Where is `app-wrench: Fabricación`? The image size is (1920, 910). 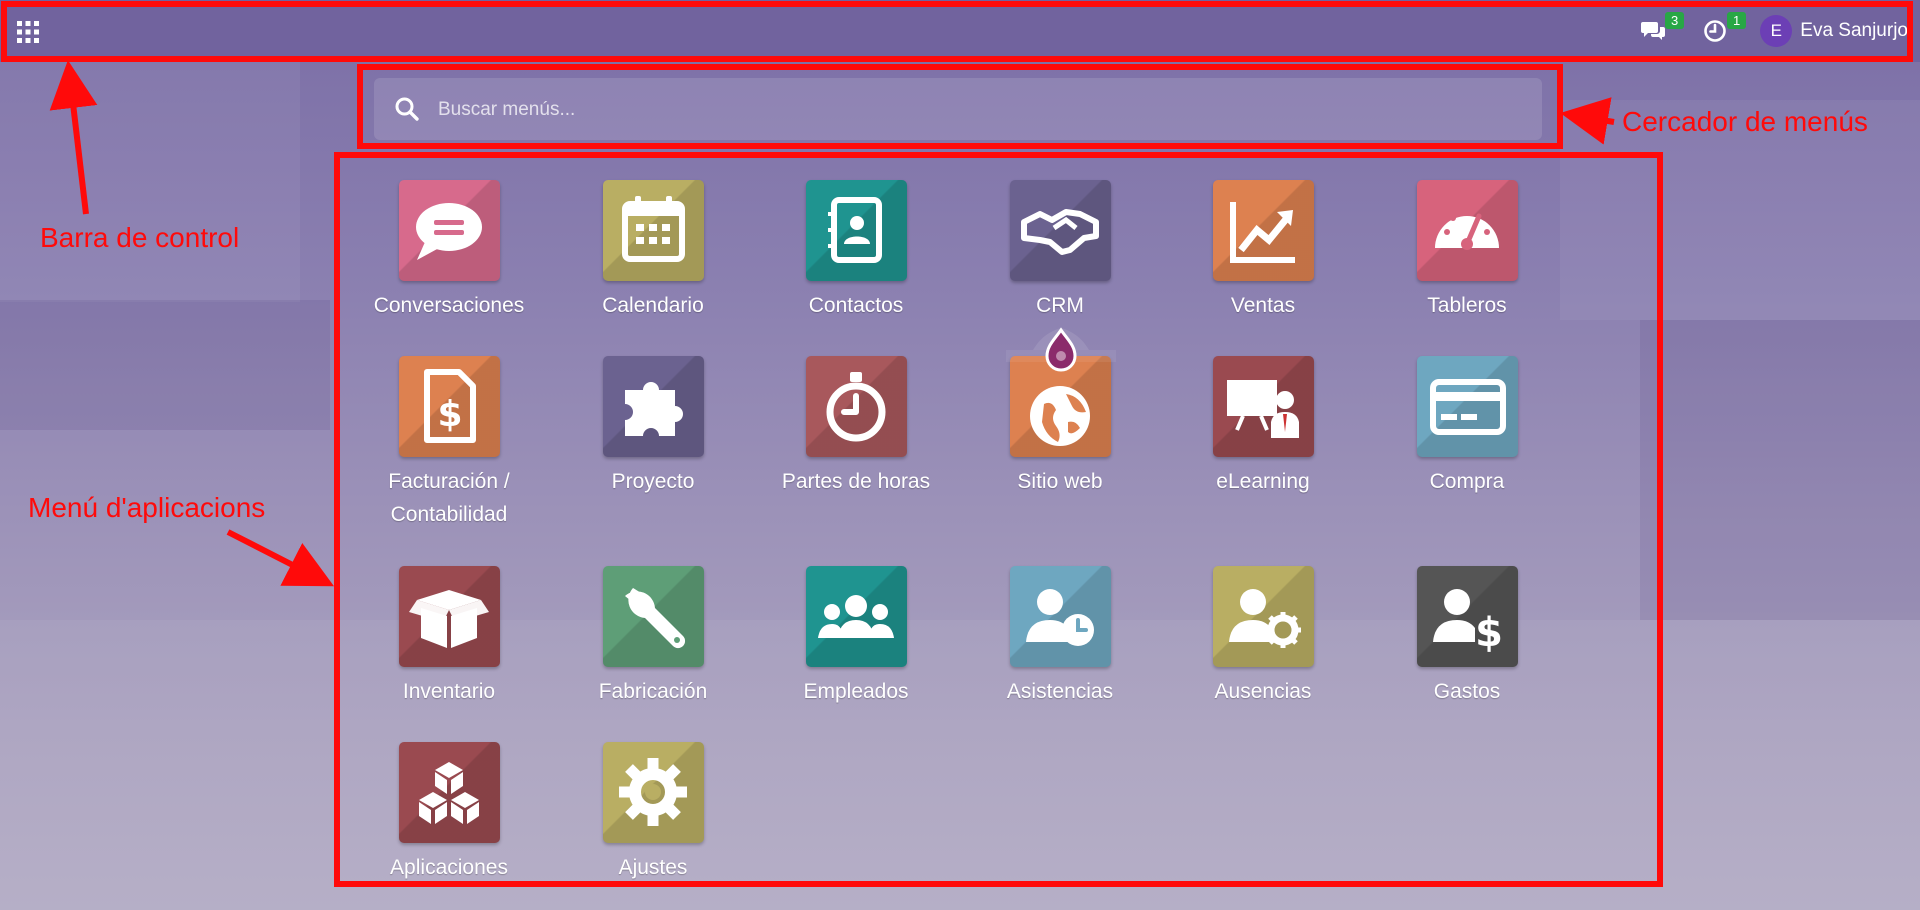
app-wrench: Fabricación is located at coordinates (653, 637).